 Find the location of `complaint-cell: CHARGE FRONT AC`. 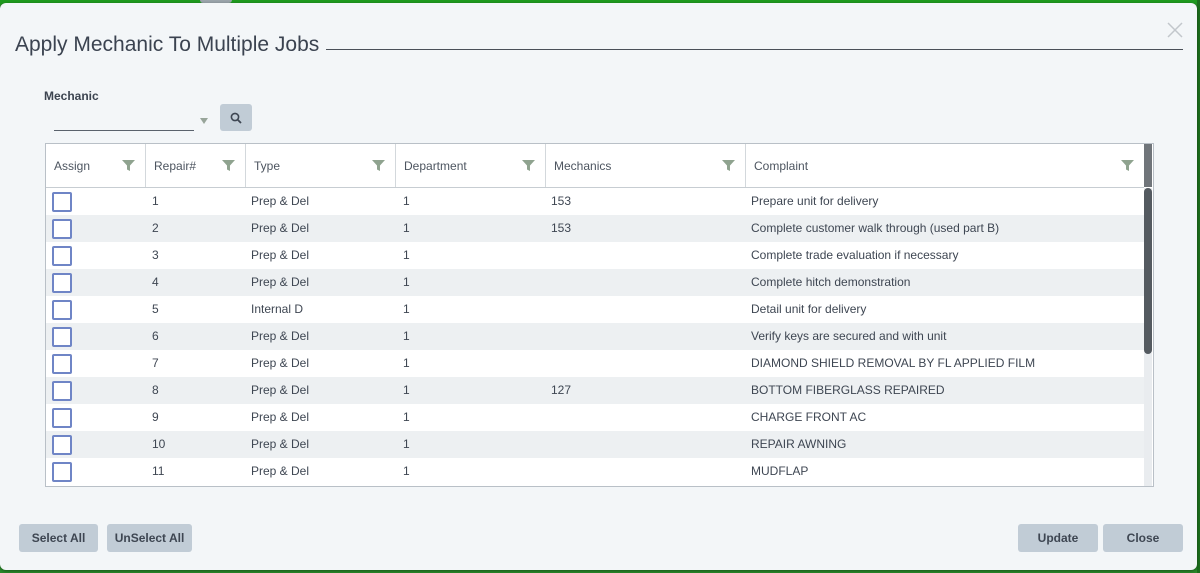

complaint-cell: CHARGE FRONT AC is located at coordinates (809, 417).